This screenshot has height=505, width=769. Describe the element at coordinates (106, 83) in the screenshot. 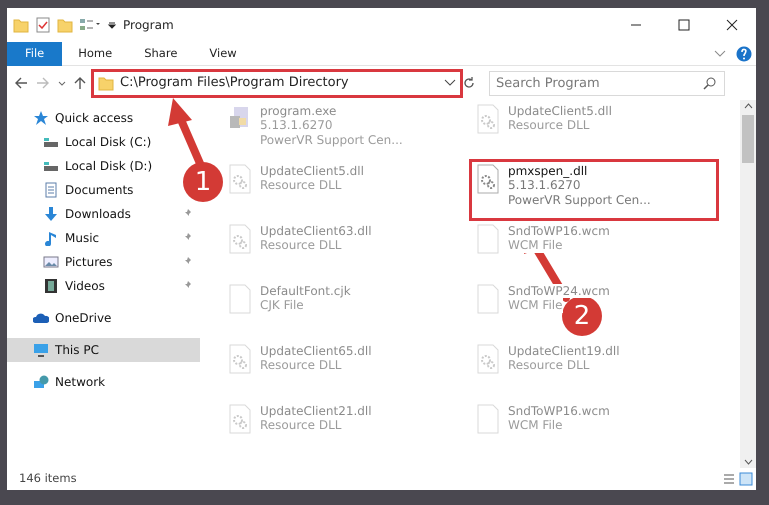

I see `folder-icon` at that location.